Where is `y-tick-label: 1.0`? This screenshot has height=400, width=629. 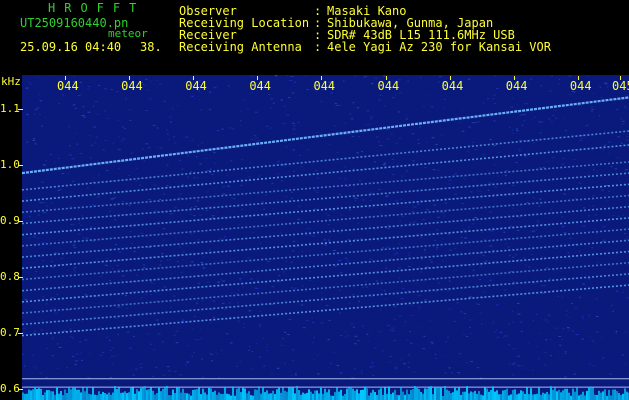 y-tick-label: 1.0 is located at coordinates (10, 164).